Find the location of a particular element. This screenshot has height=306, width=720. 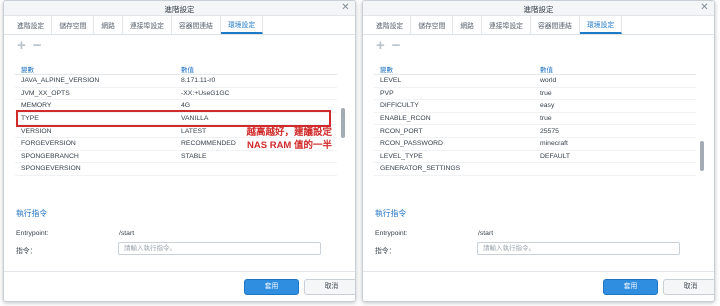

row-variable: DIFFICULTY is located at coordinates (399, 106).